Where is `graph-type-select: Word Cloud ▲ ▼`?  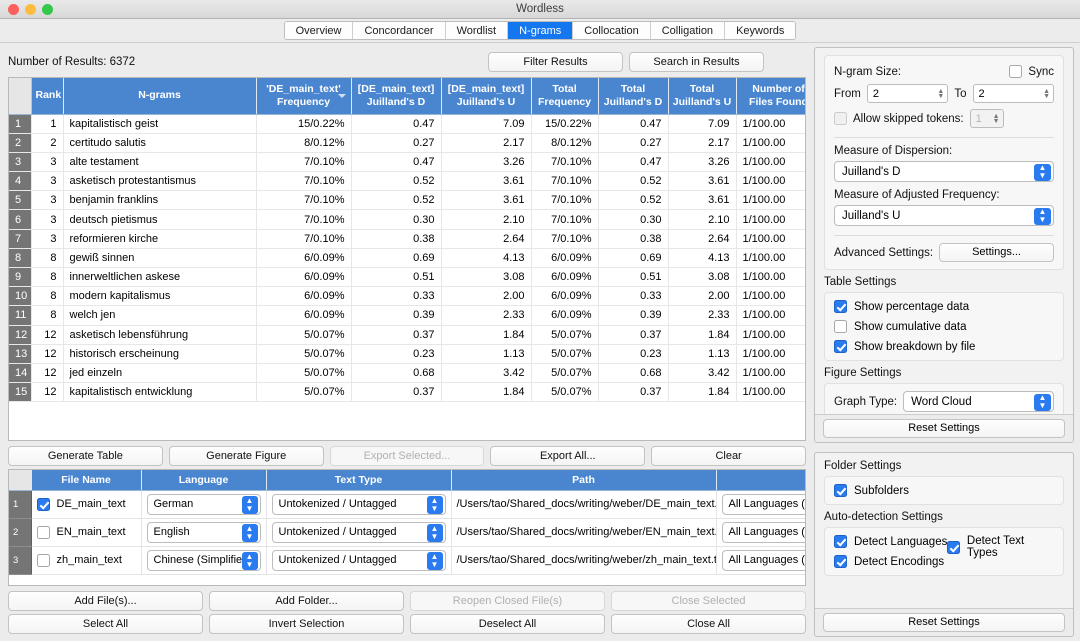
graph-type-select: Word Cloud ▲ ▼ is located at coordinates (978, 401).